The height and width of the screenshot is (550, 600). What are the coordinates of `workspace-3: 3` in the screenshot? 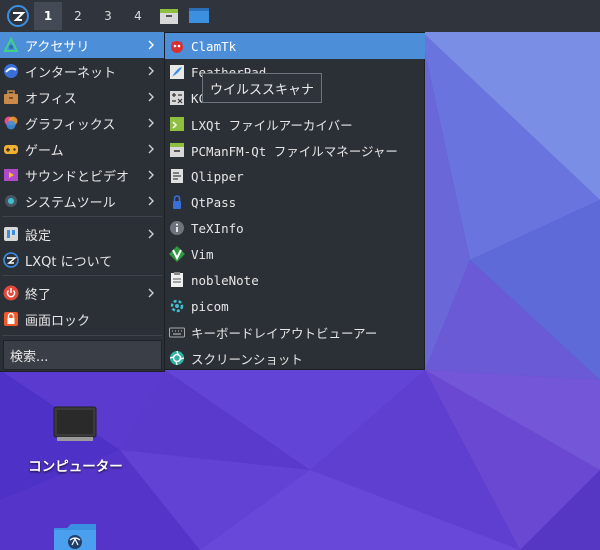 It's located at (108, 16).